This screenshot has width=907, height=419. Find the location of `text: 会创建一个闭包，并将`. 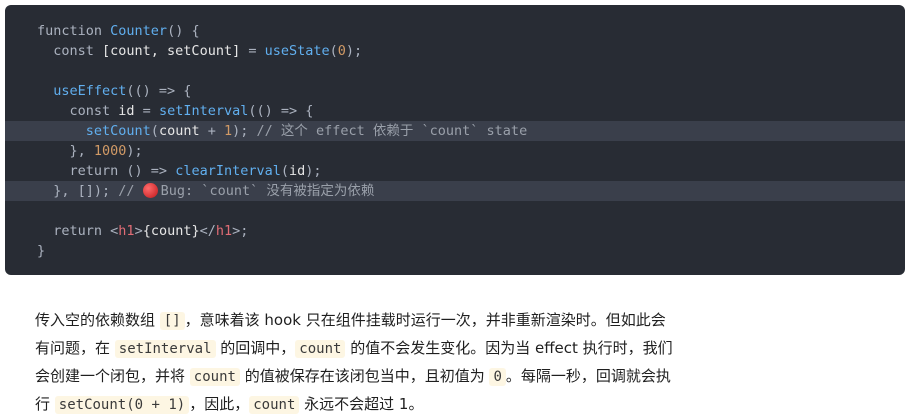

text: 会创建一个闭包，并将 is located at coordinates (112, 376).